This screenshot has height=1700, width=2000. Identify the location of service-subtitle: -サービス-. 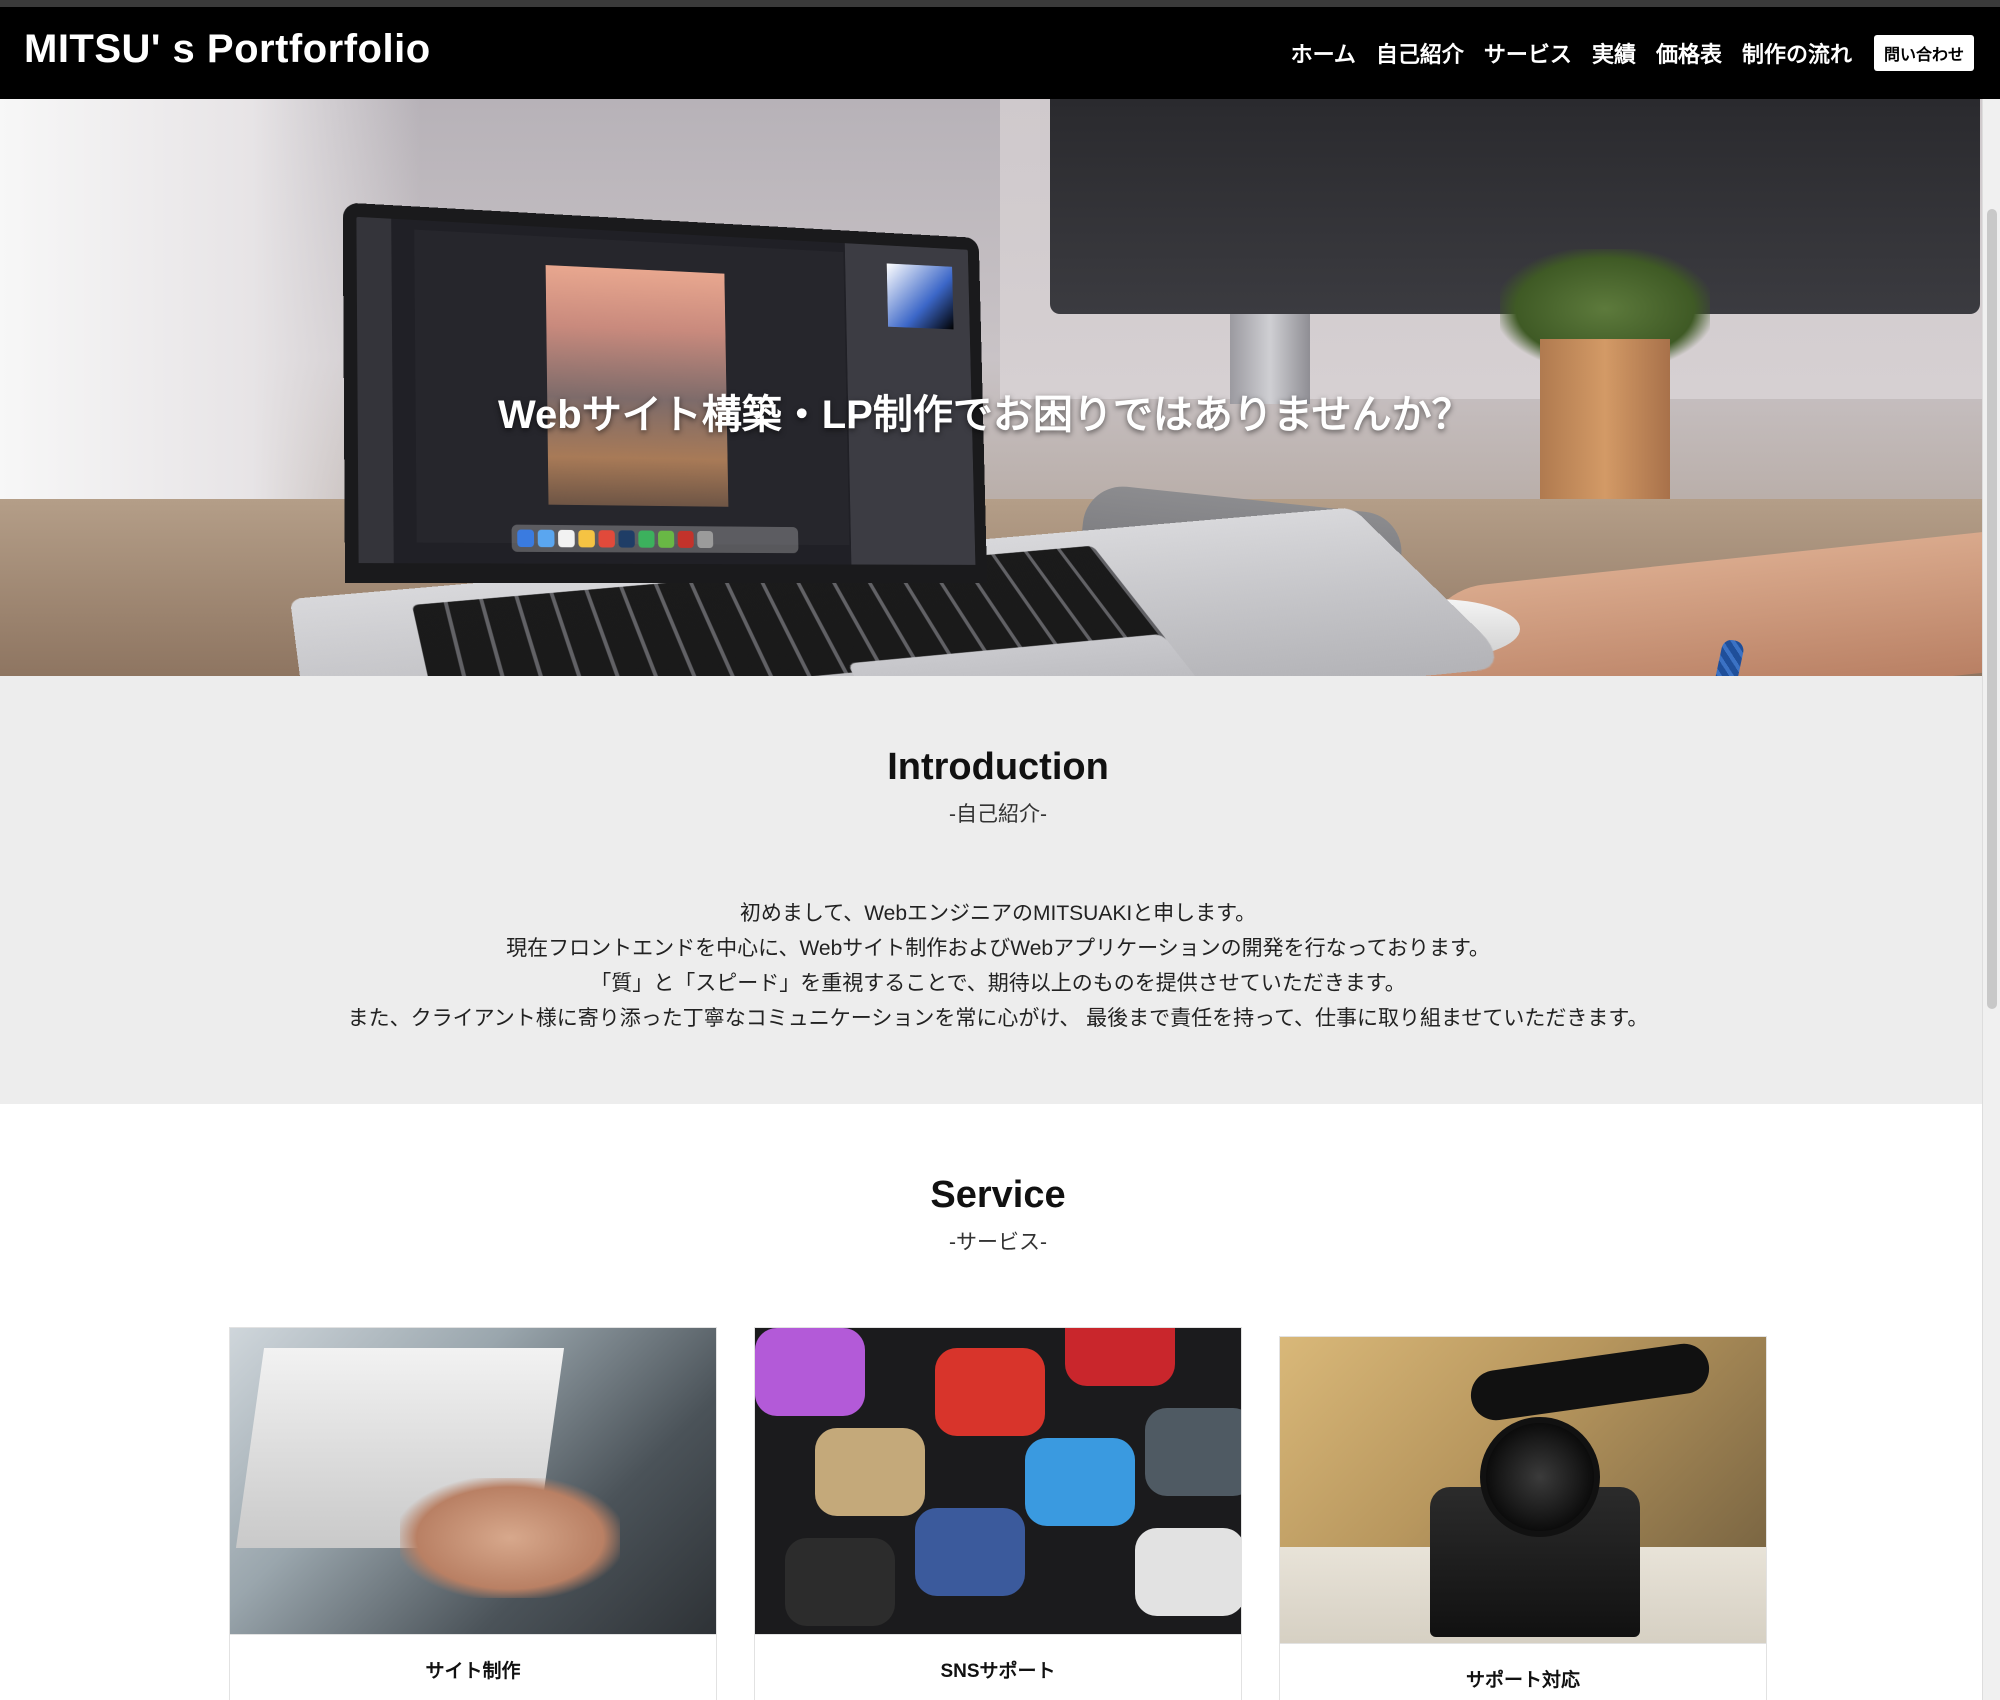
(998, 1242).